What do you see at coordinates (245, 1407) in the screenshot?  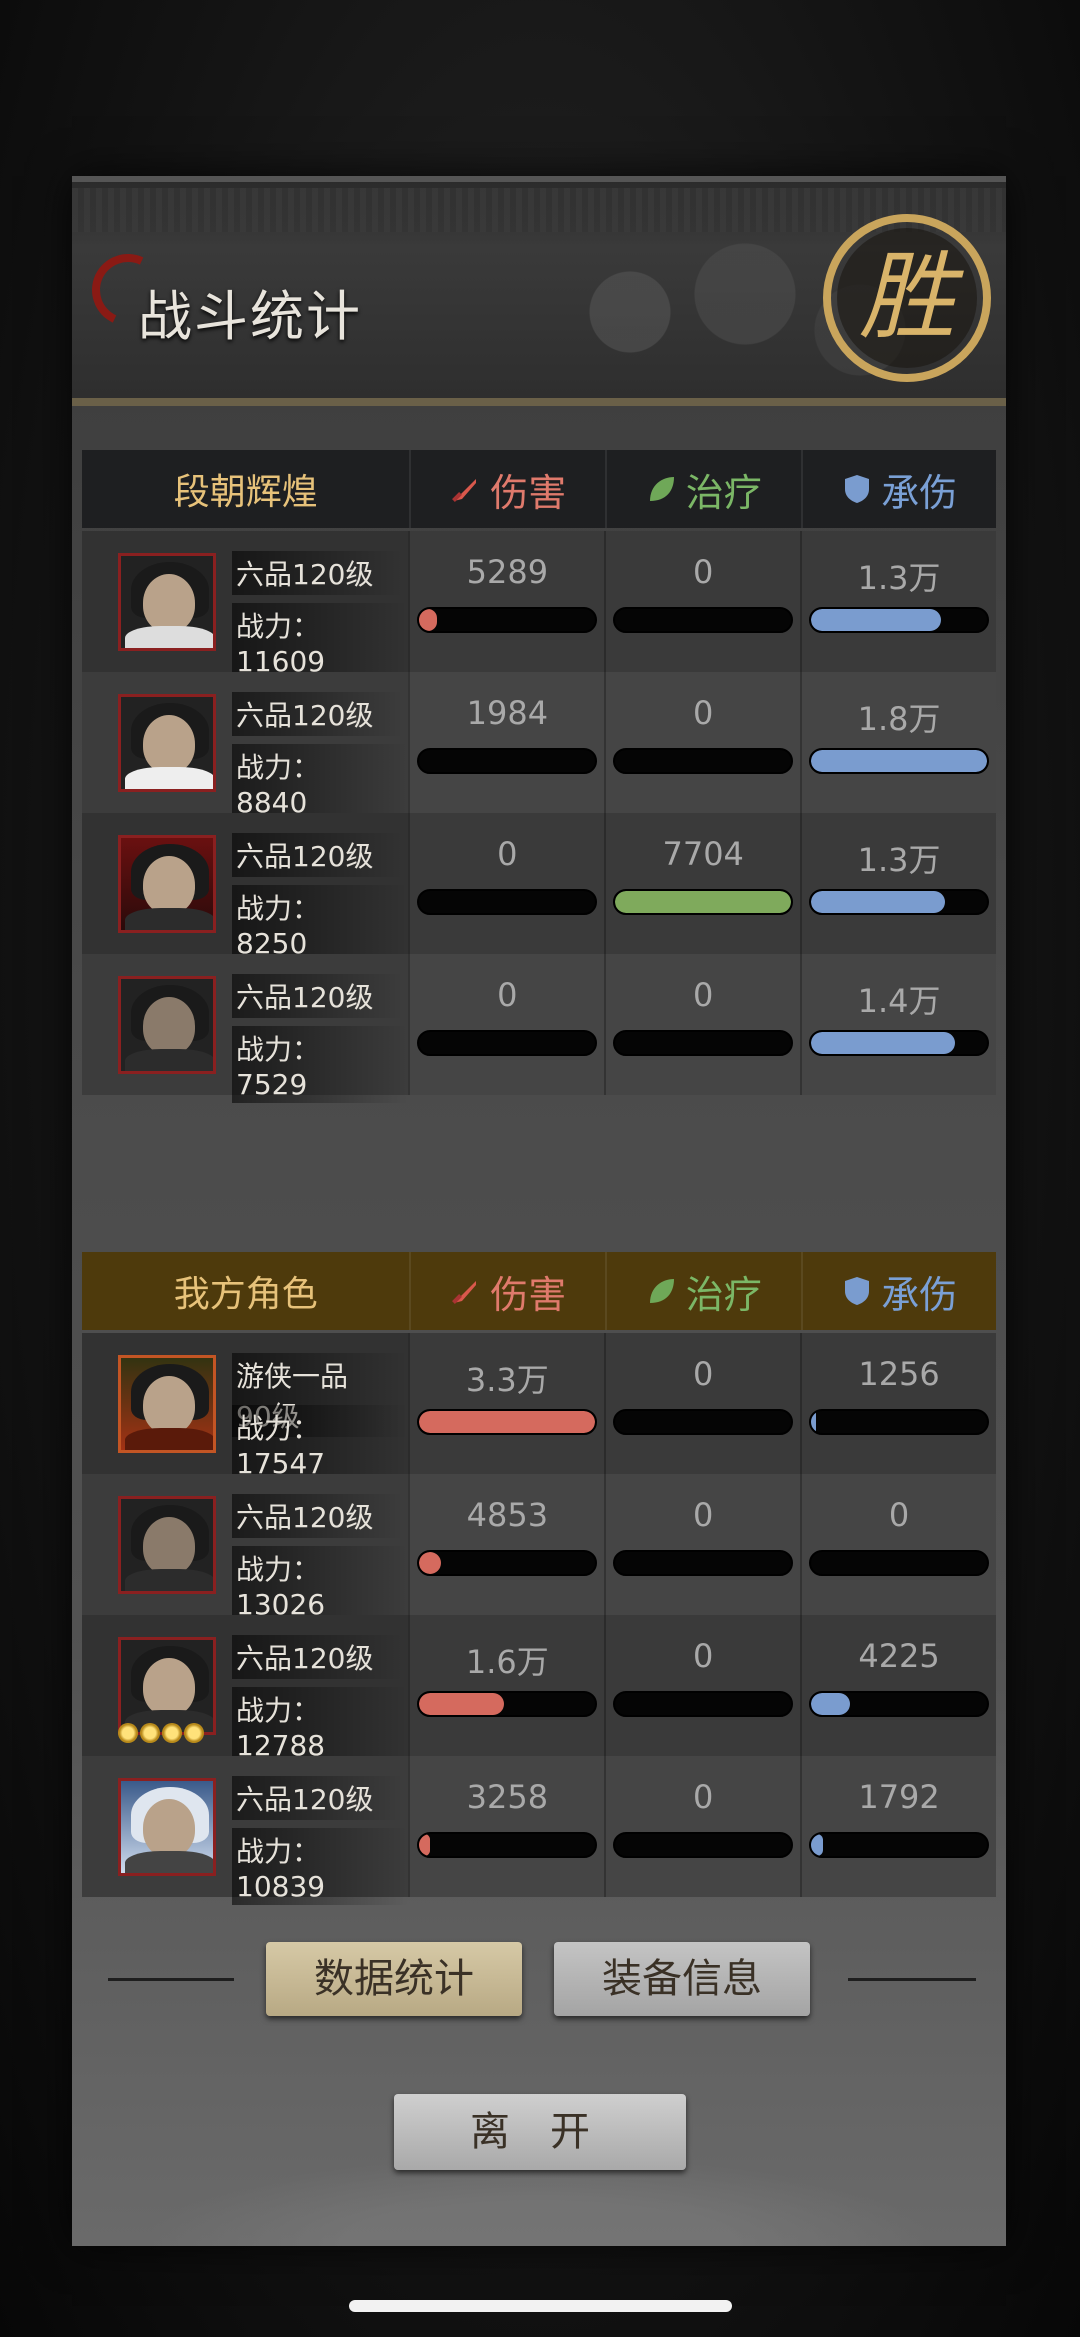 I see `character-info: 游侠一品90级 战力：17547` at bounding box center [245, 1407].